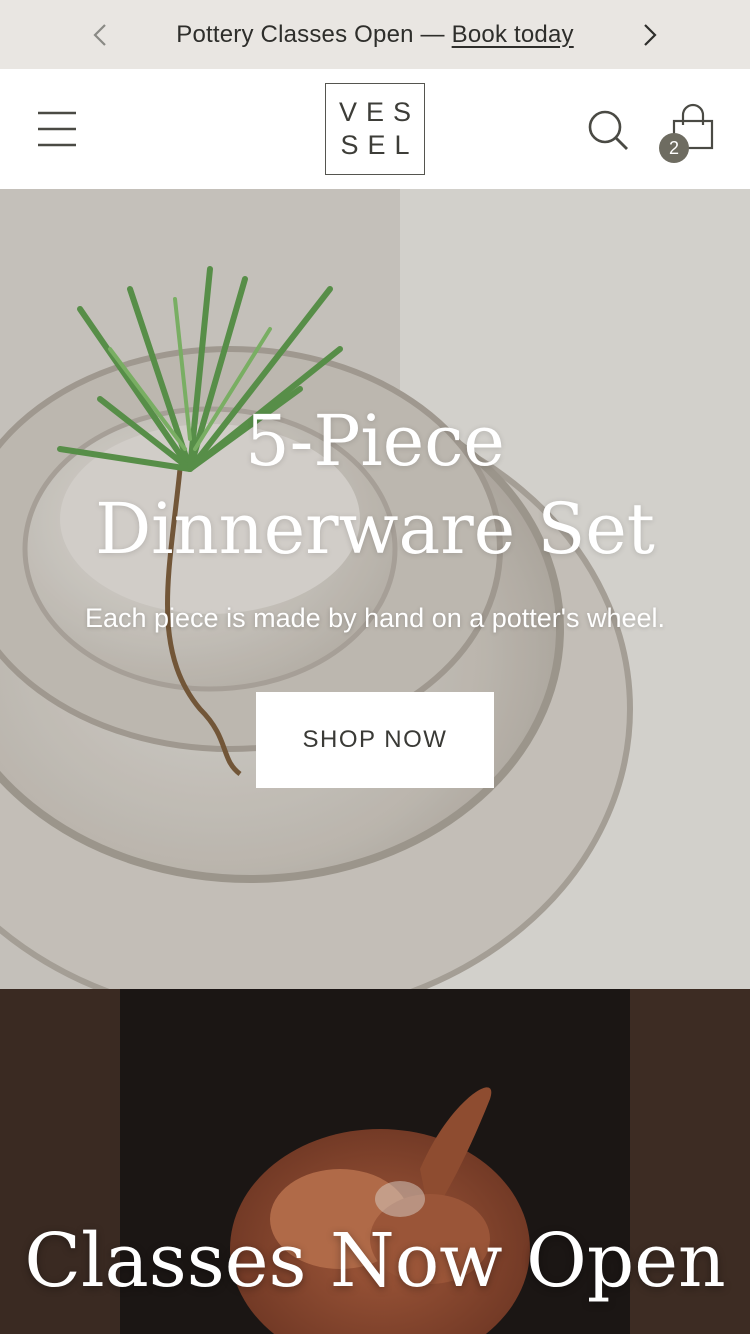 The width and height of the screenshot is (750, 1334). I want to click on menu-button, so click(57, 129).